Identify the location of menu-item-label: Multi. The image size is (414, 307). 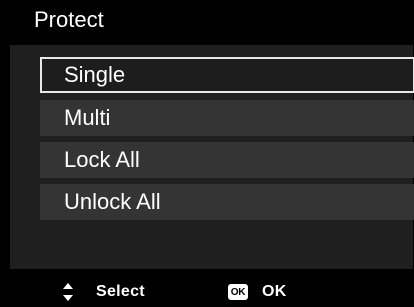
(87, 117).